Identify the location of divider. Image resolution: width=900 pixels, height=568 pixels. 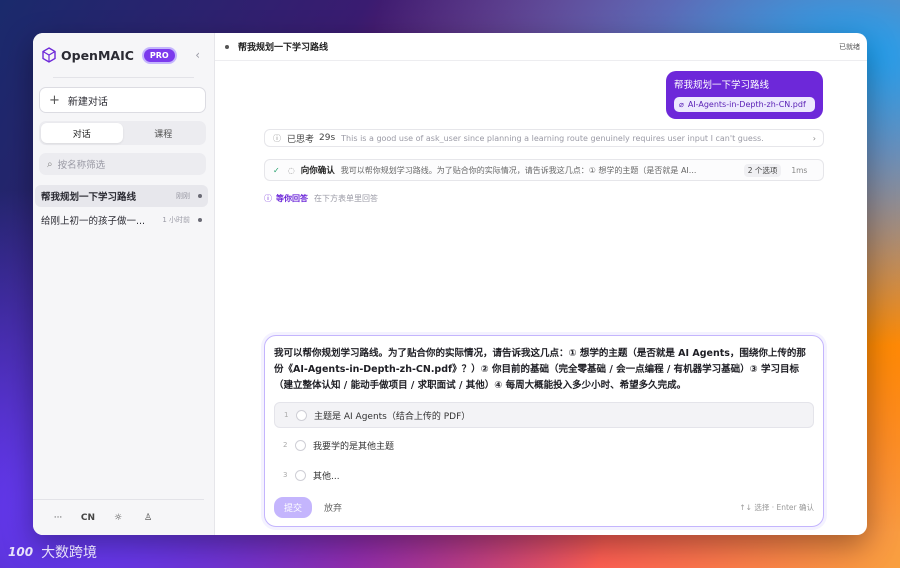
(123, 77).